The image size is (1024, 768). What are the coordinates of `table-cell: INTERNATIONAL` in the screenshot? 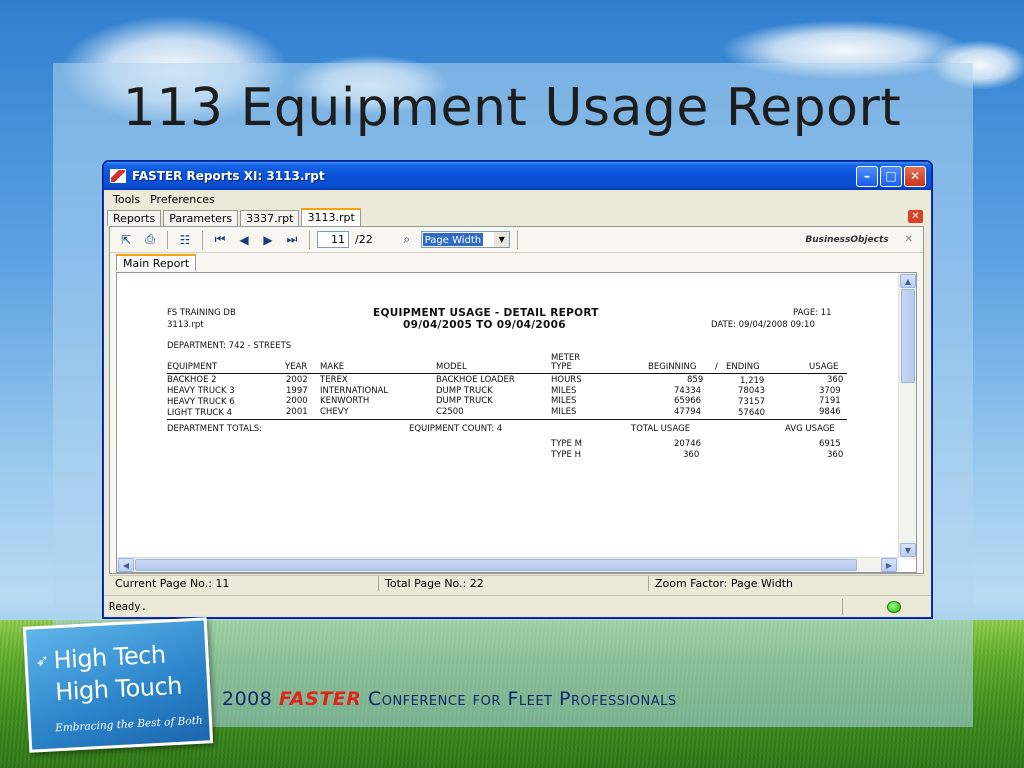 It's located at (354, 391).